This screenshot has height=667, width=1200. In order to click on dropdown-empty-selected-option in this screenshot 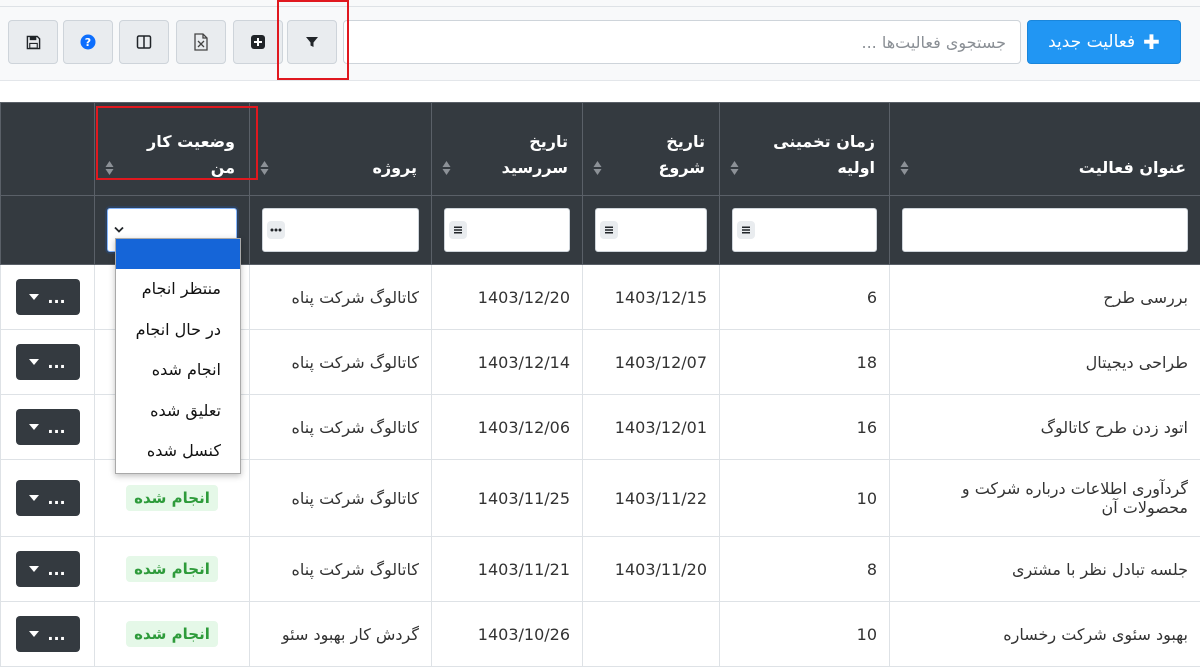, I will do `click(178, 254)`.